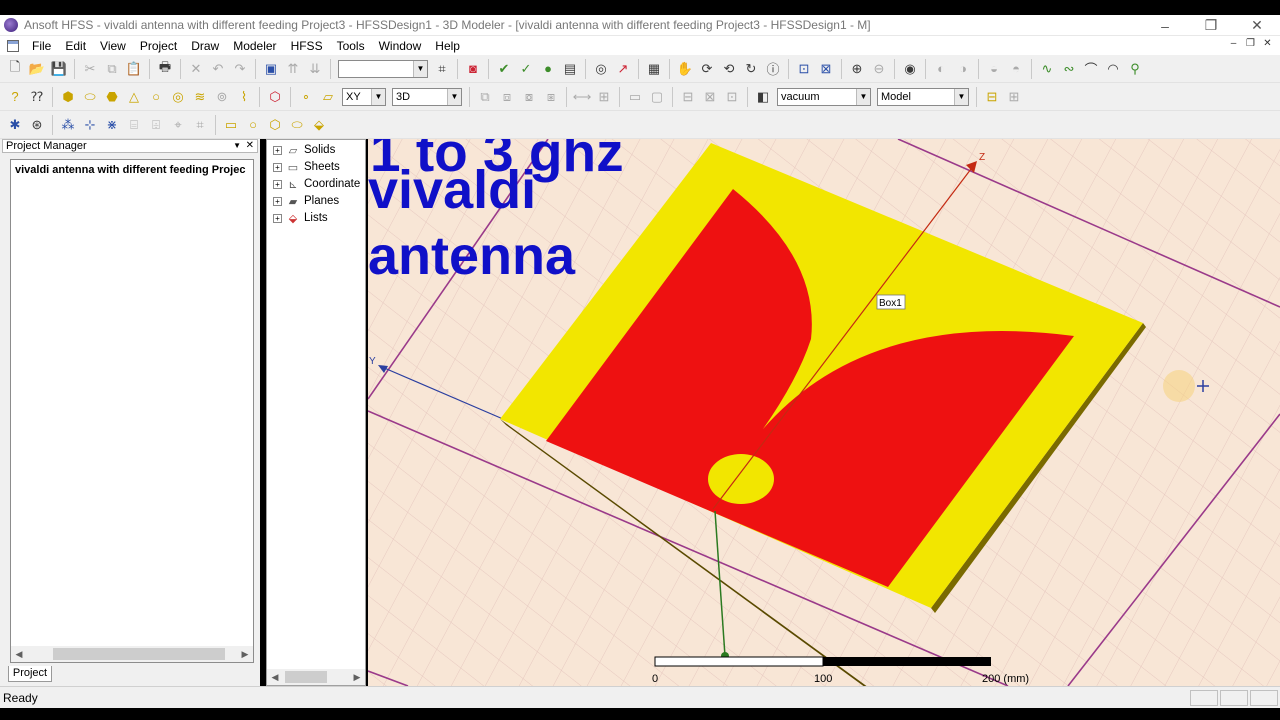  What do you see at coordinates (910, 69) in the screenshot?
I see `eye-icon: ◉` at bounding box center [910, 69].